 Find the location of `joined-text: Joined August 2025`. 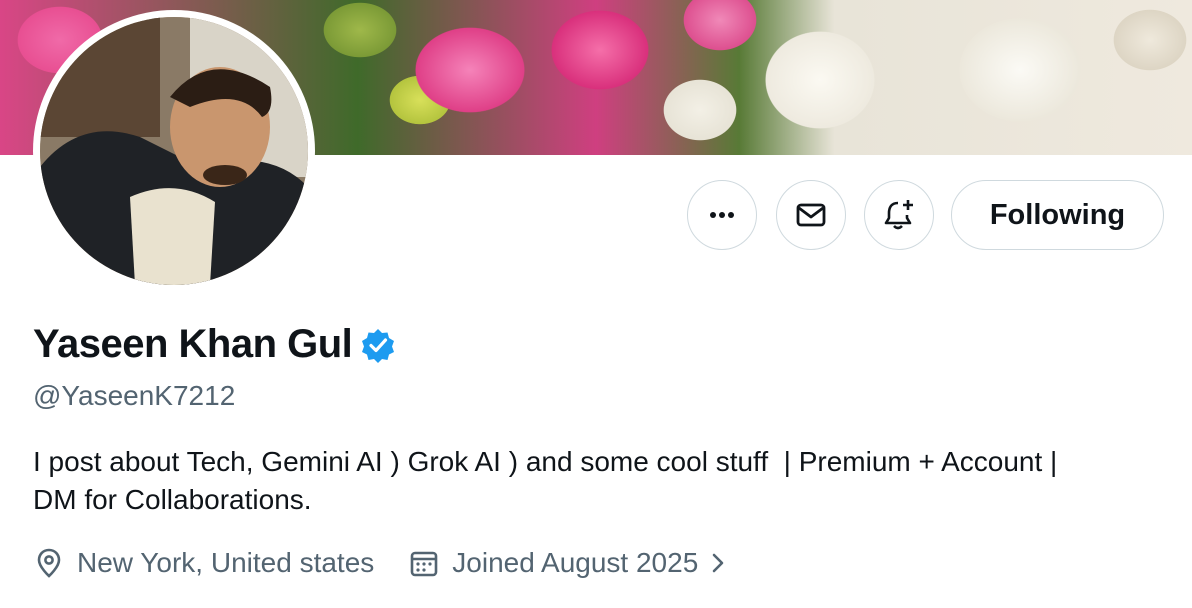

joined-text: Joined August 2025 is located at coordinates (575, 562).